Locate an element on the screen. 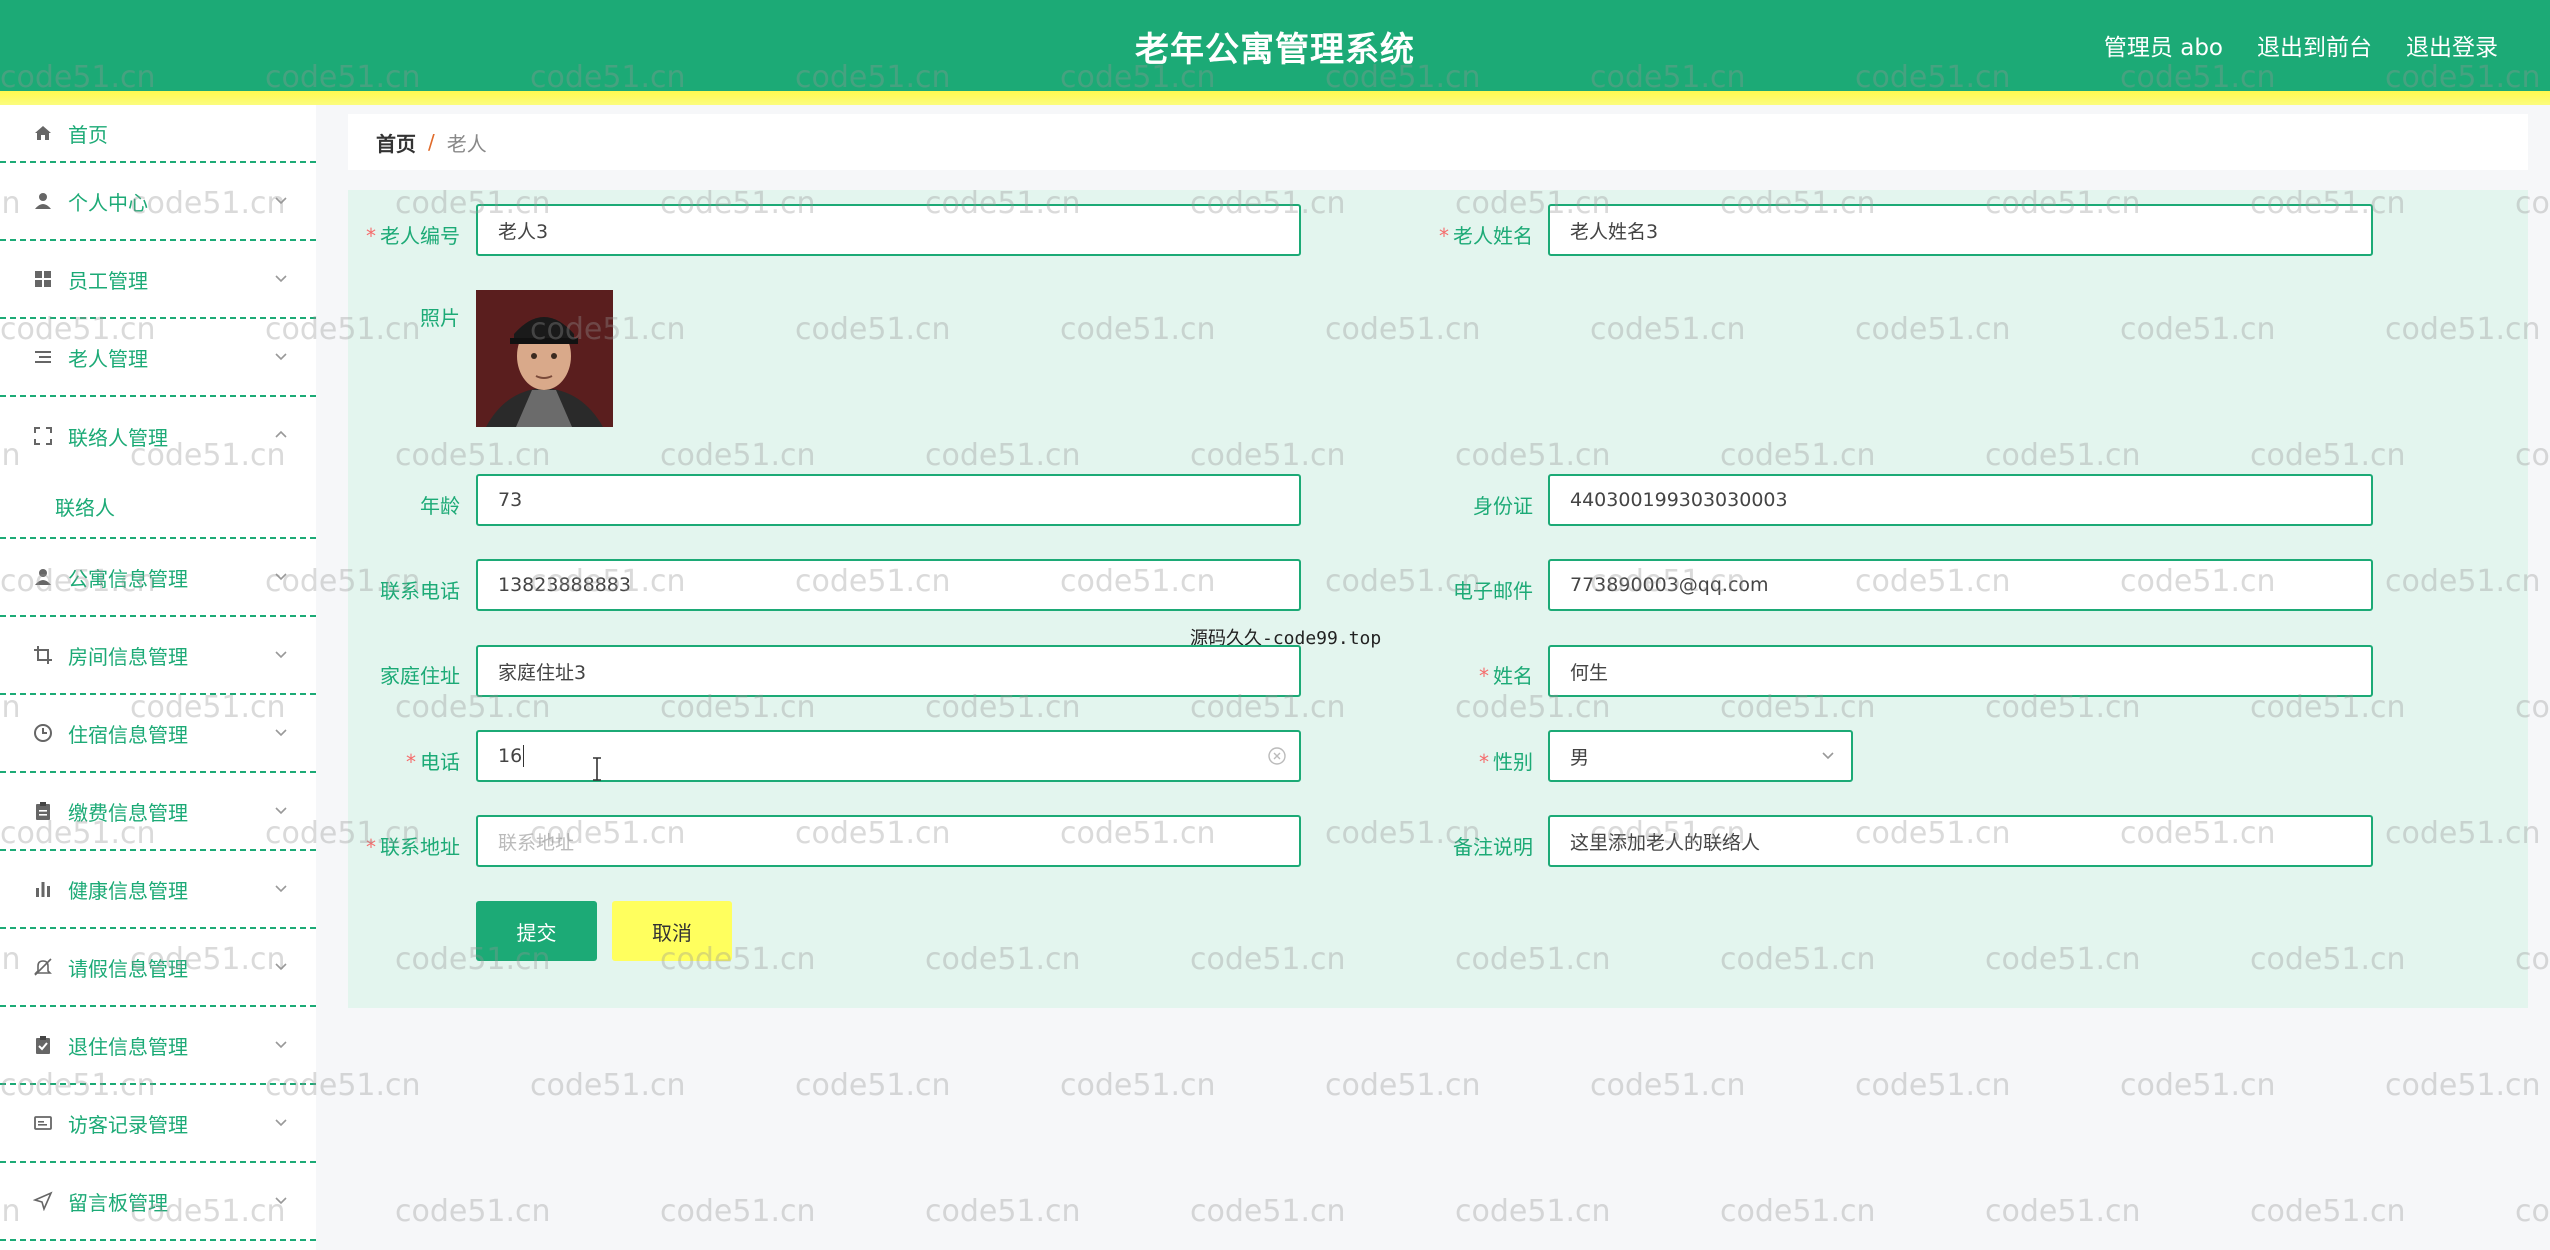 Image resolution: width=2550 pixels, height=1250 pixels. sidebar-item-lodging: 住宿信息管理 is located at coordinates (158, 734).